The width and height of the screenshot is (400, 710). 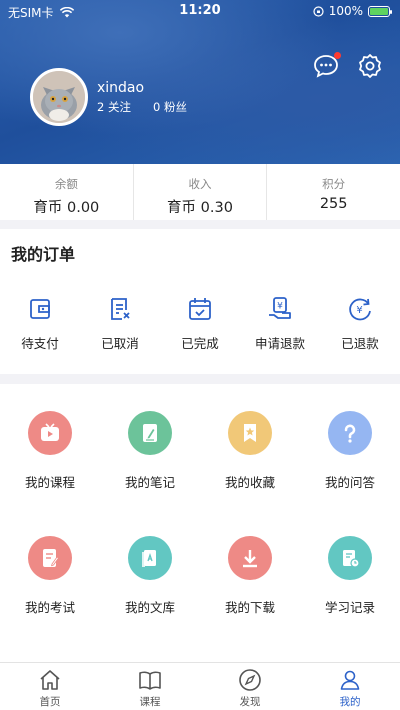 What do you see at coordinates (279, 343) in the screenshot?
I see `order-label: 申请退款` at bounding box center [279, 343].